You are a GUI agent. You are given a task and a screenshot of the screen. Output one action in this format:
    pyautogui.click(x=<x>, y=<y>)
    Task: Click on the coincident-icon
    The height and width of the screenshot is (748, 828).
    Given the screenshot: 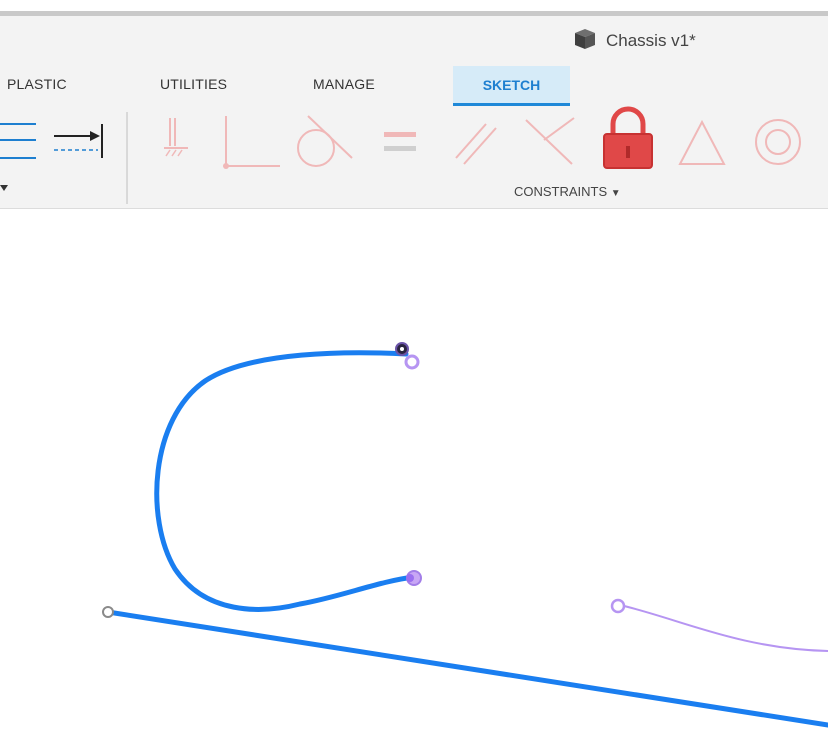 What is the action you would take?
    pyautogui.click(x=250, y=144)
    